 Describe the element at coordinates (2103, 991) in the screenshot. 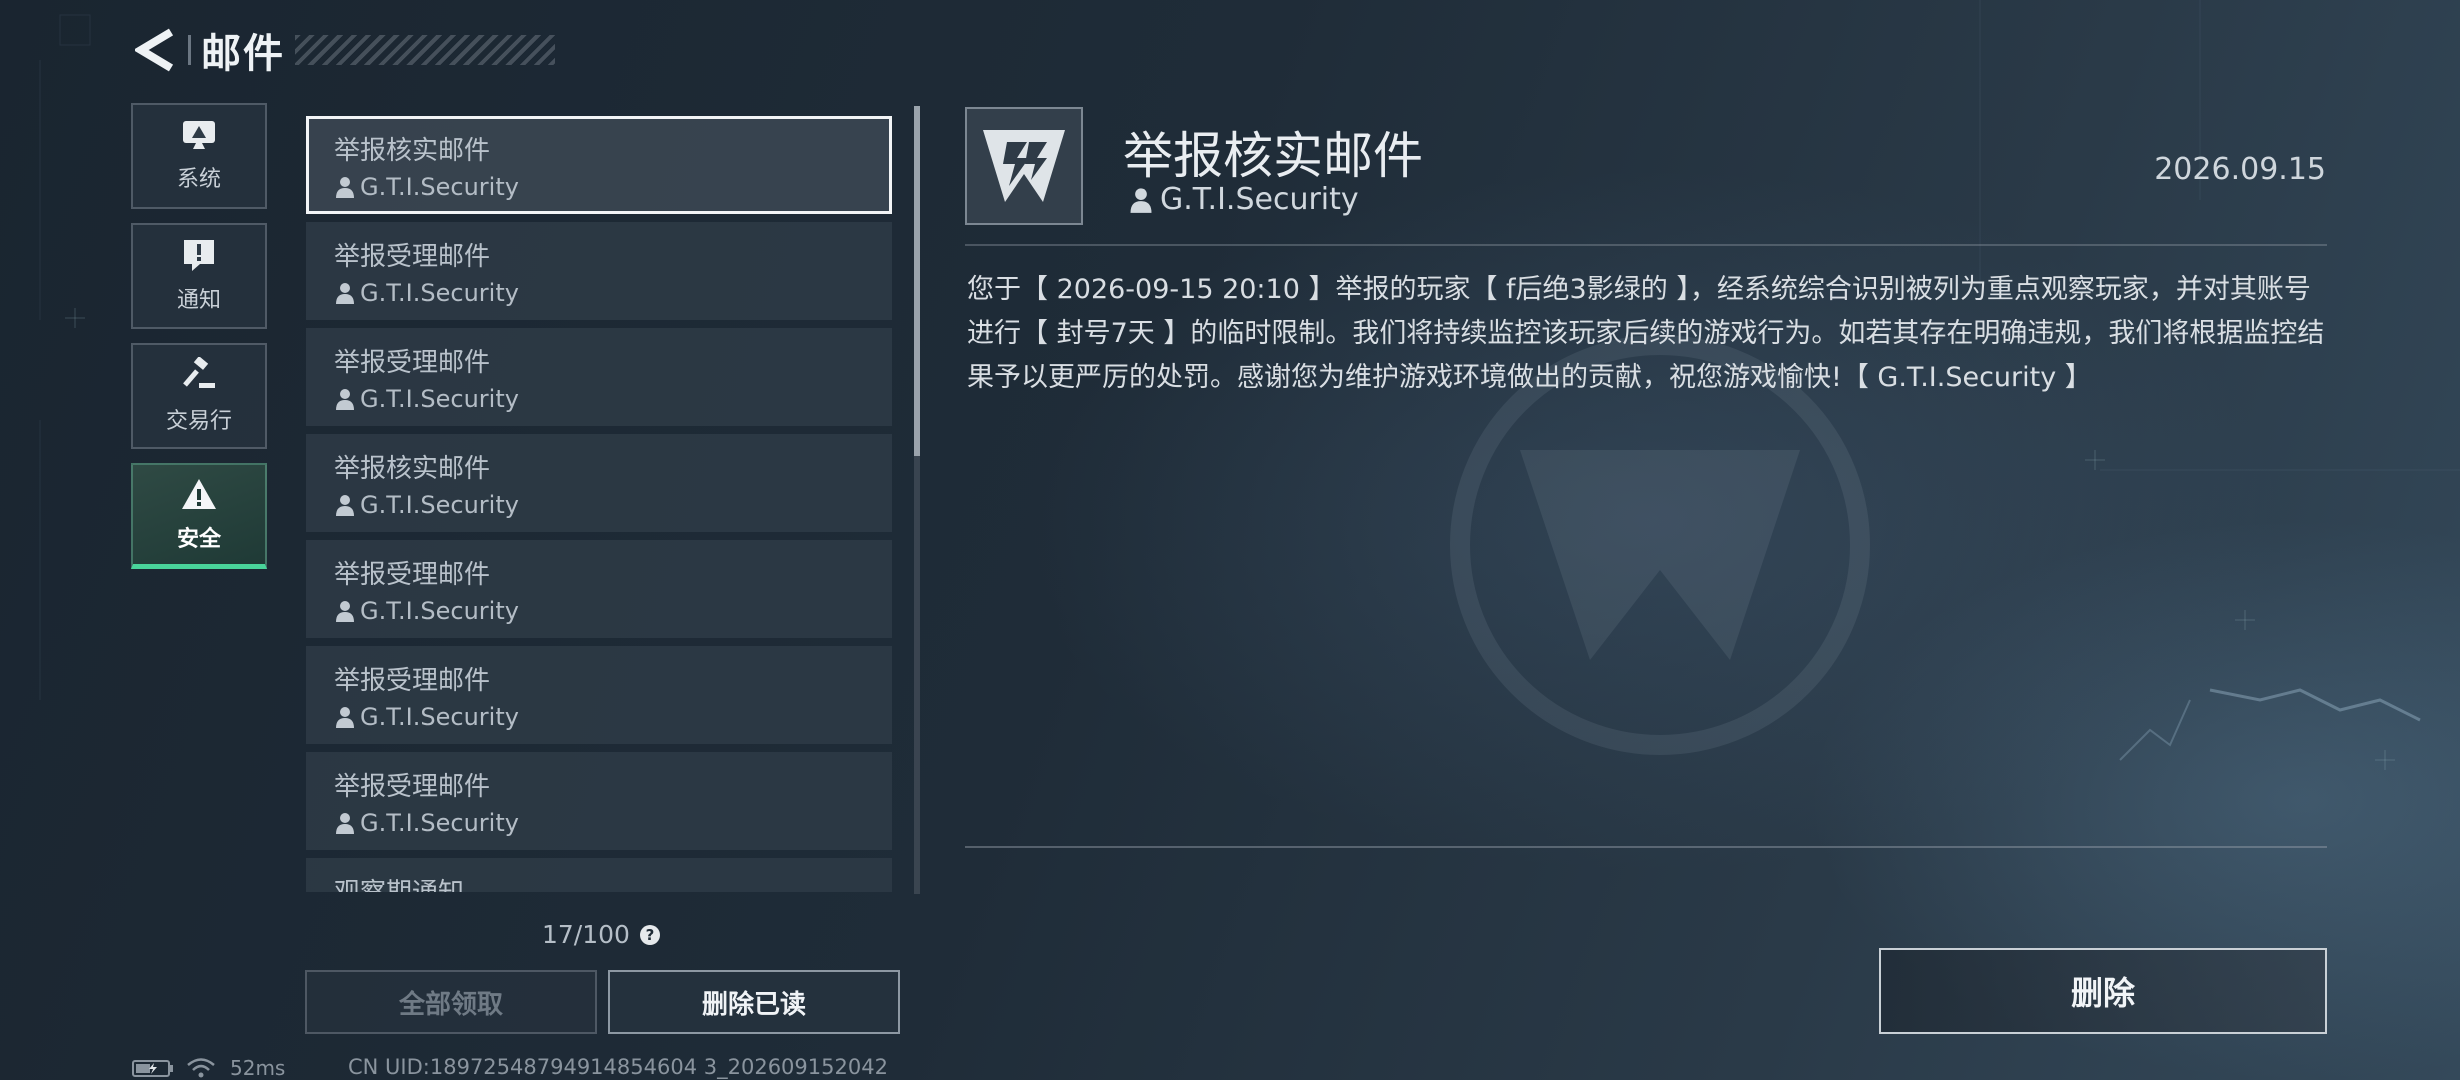

I see `delete-mail-button: 删除` at that location.